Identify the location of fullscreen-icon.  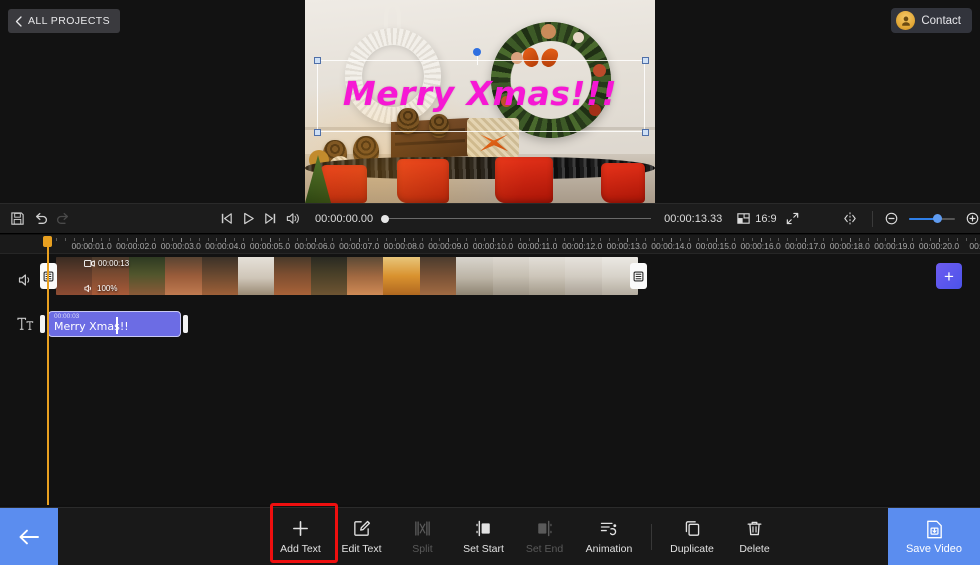
(792, 219).